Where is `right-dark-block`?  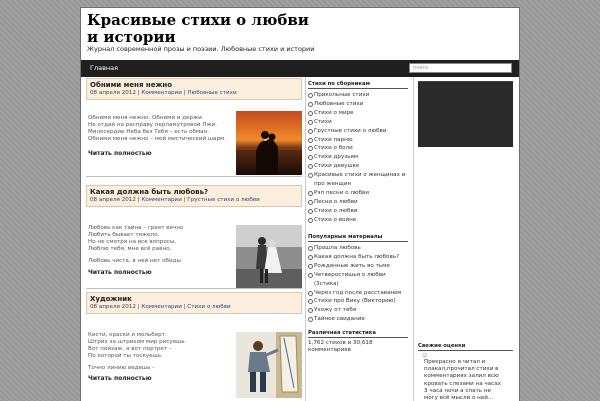 right-dark-block is located at coordinates (465, 114).